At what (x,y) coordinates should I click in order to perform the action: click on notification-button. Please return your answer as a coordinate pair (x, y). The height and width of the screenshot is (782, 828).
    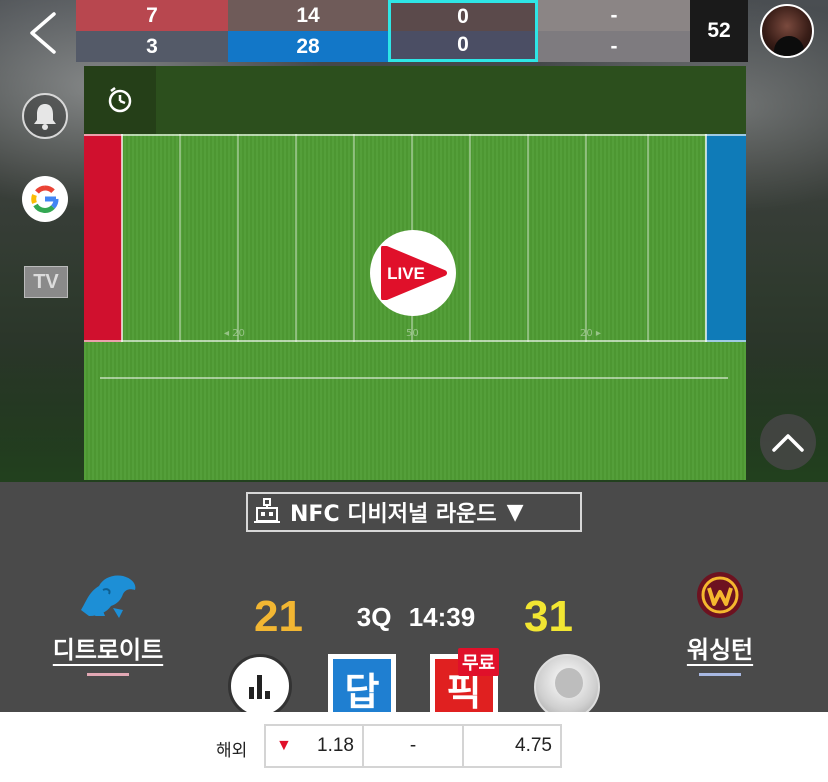
    Looking at the image, I should click on (45, 116).